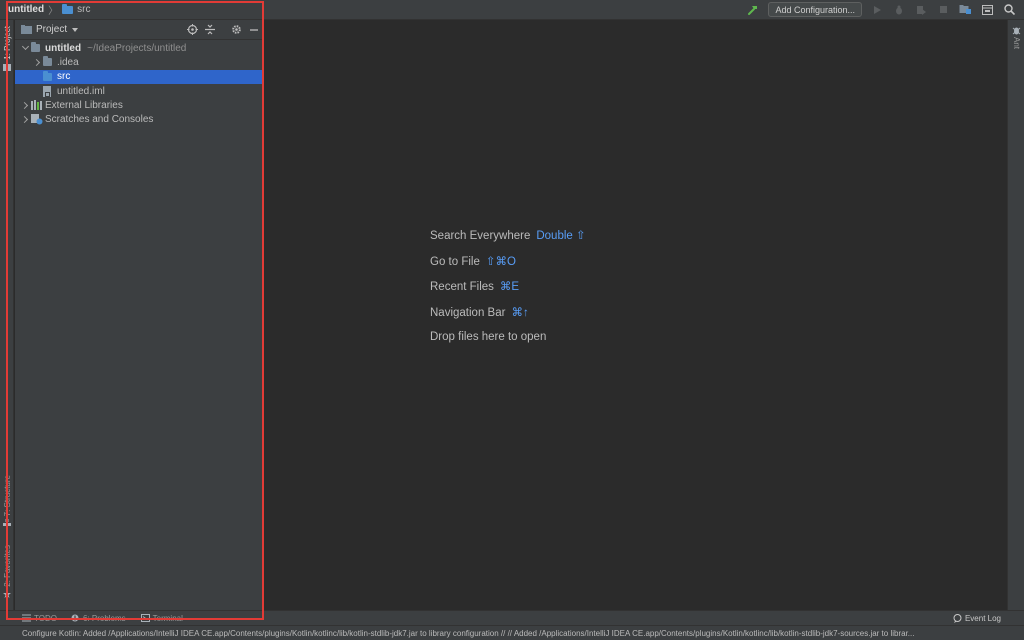  What do you see at coordinates (462, 287) in the screenshot?
I see `hint-label: Recent Files` at bounding box center [462, 287].